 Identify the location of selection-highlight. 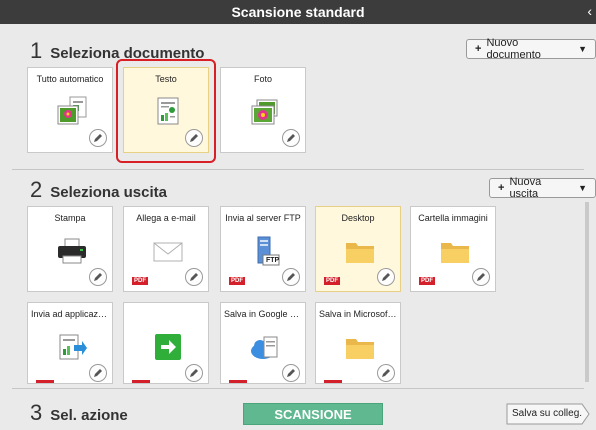
(166, 111).